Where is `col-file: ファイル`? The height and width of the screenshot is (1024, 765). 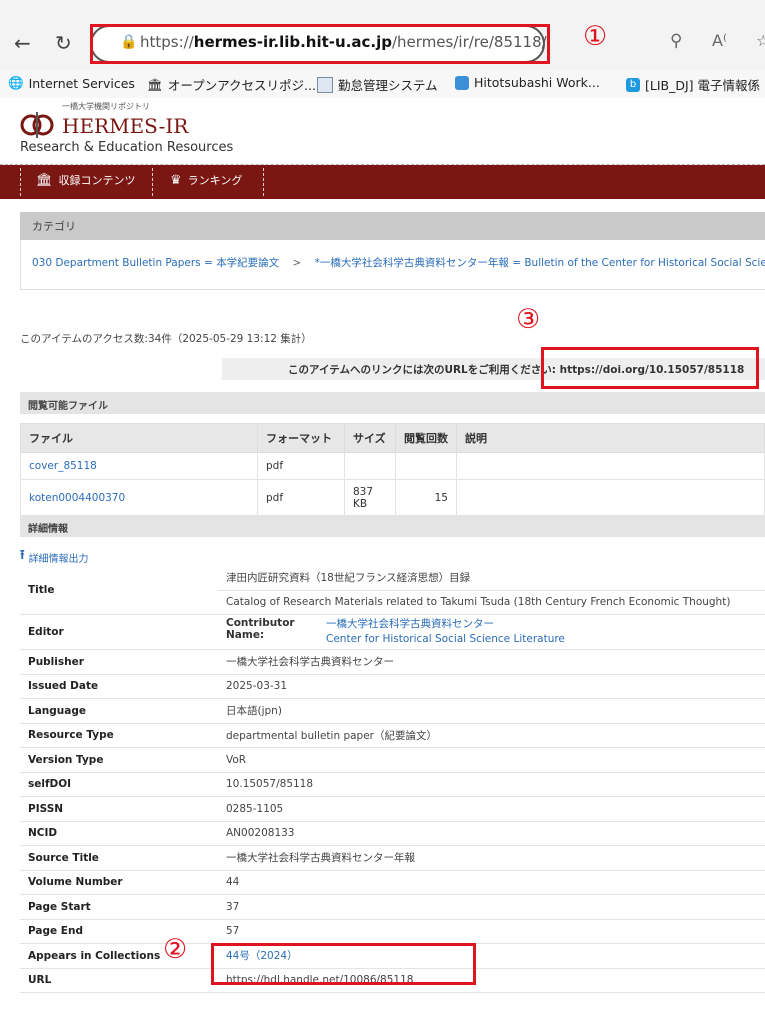 col-file: ファイル is located at coordinates (139, 438).